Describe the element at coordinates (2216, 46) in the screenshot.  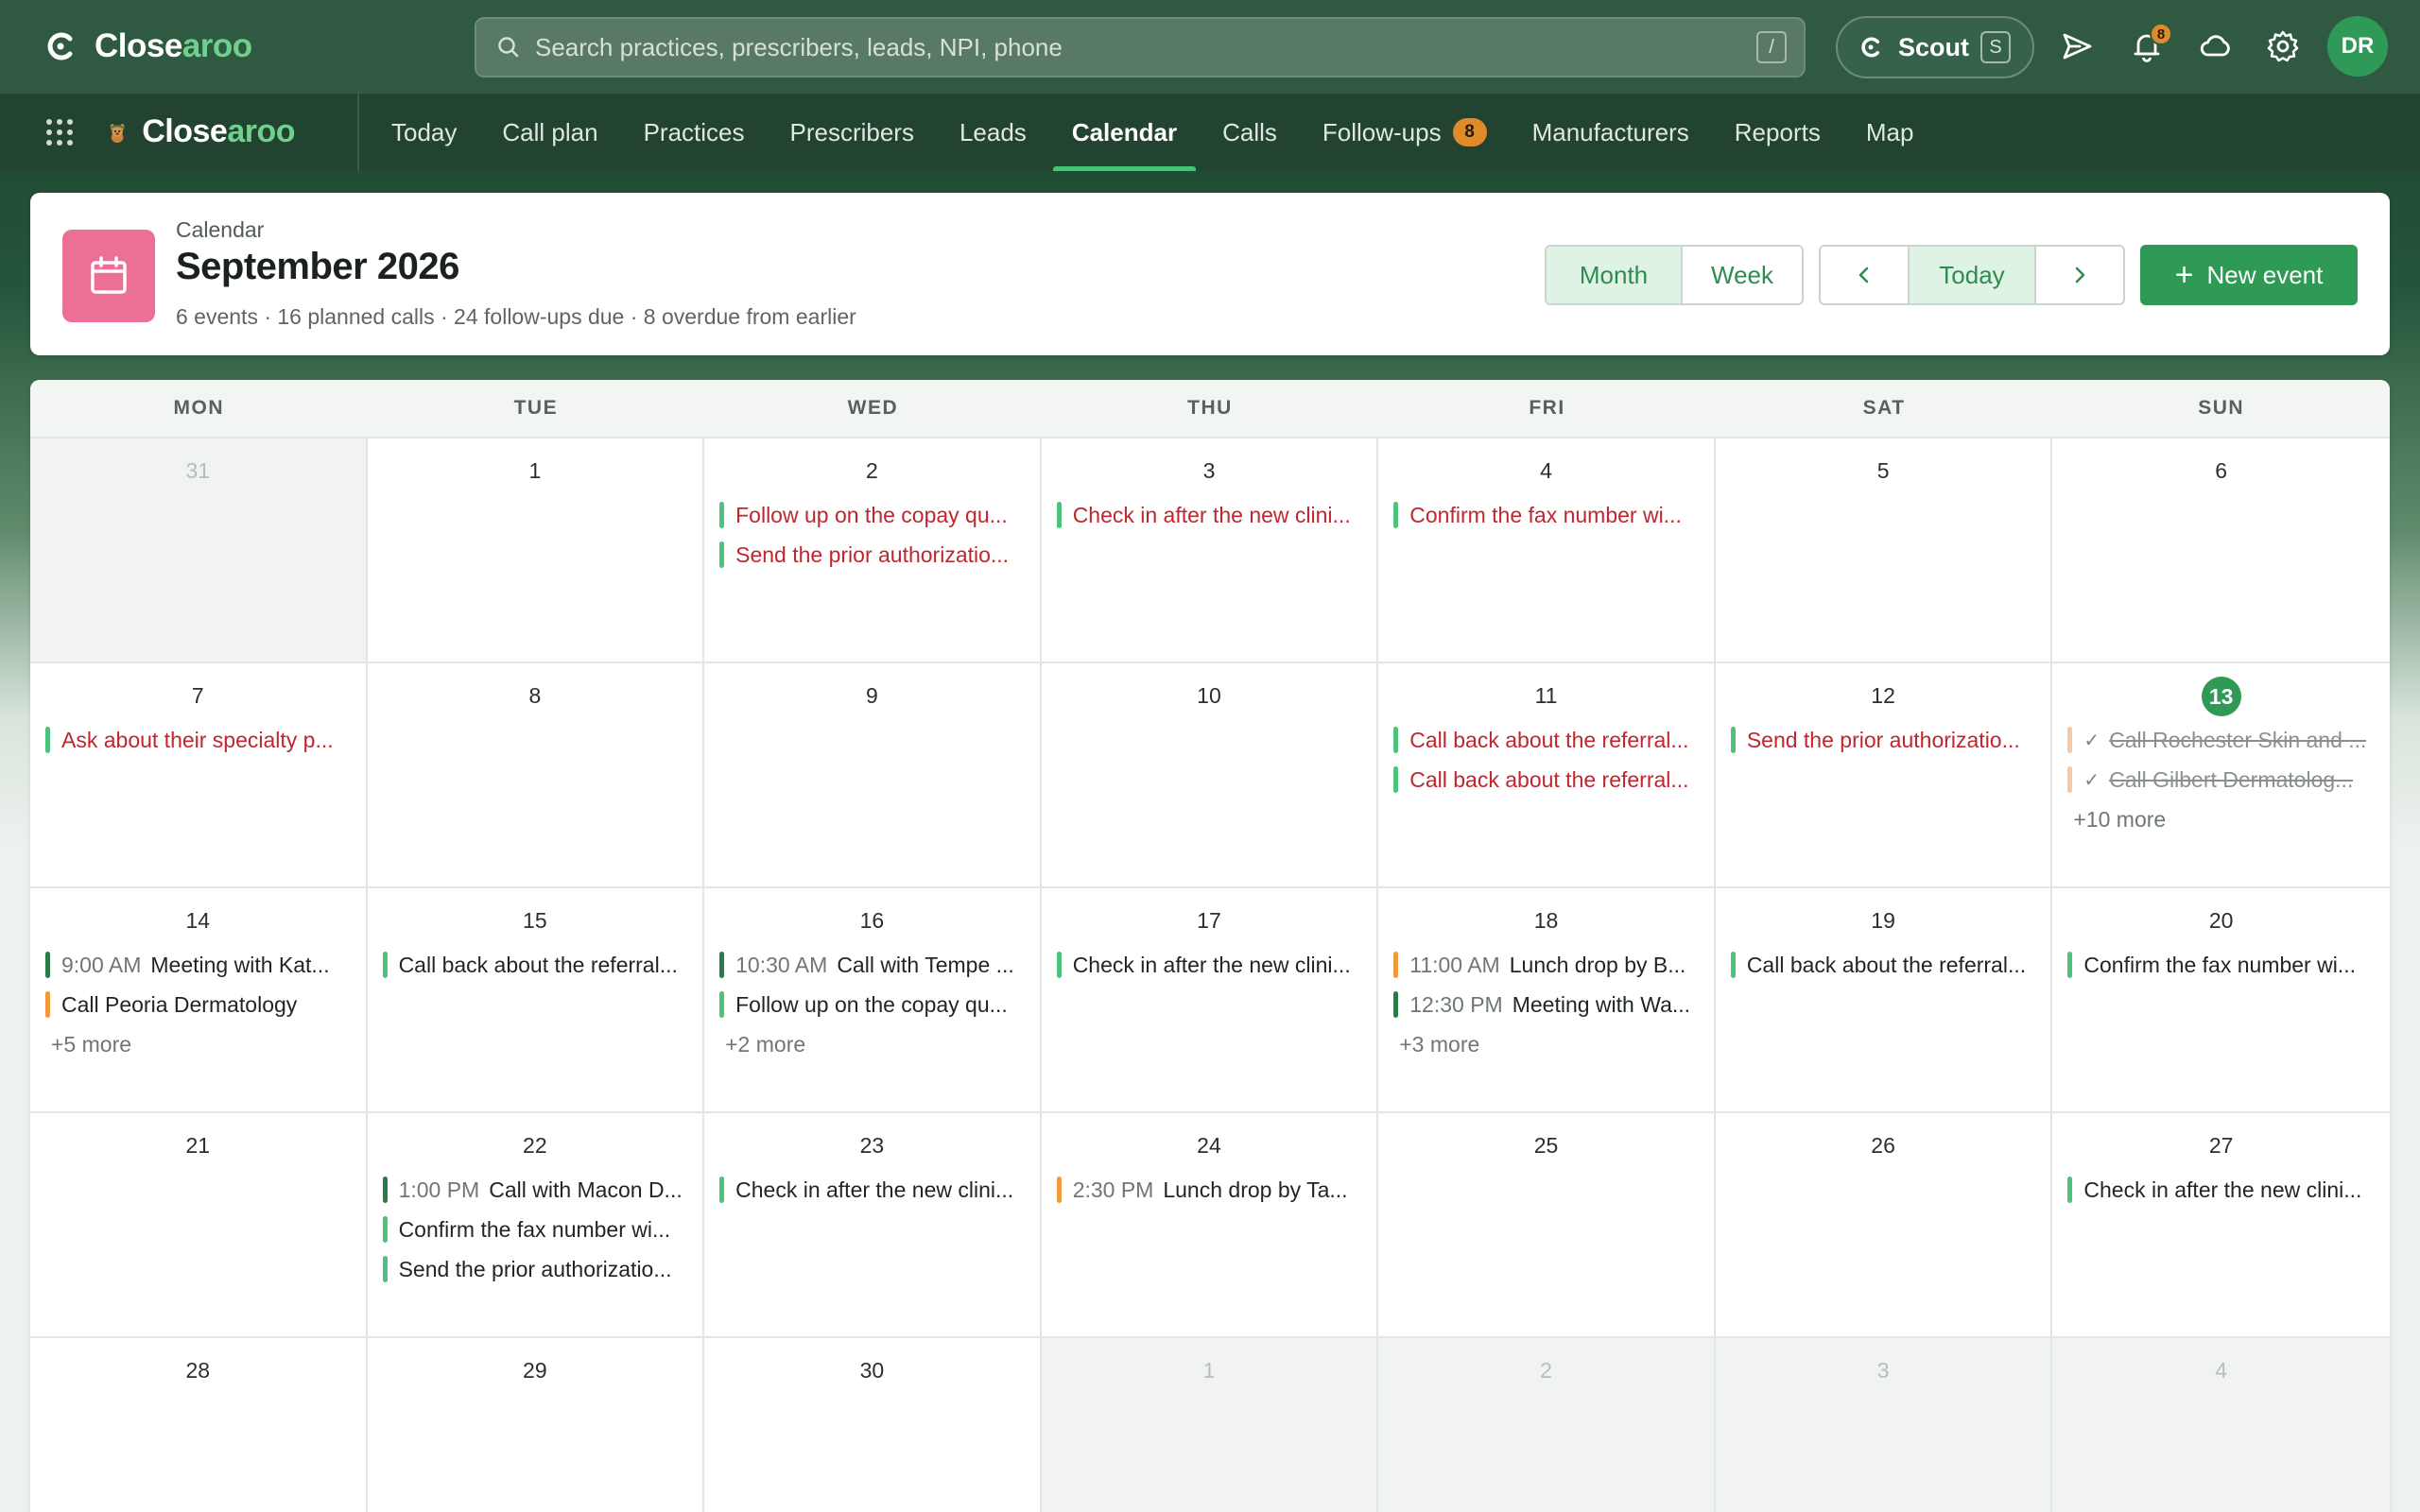
I see `sync-button` at that location.